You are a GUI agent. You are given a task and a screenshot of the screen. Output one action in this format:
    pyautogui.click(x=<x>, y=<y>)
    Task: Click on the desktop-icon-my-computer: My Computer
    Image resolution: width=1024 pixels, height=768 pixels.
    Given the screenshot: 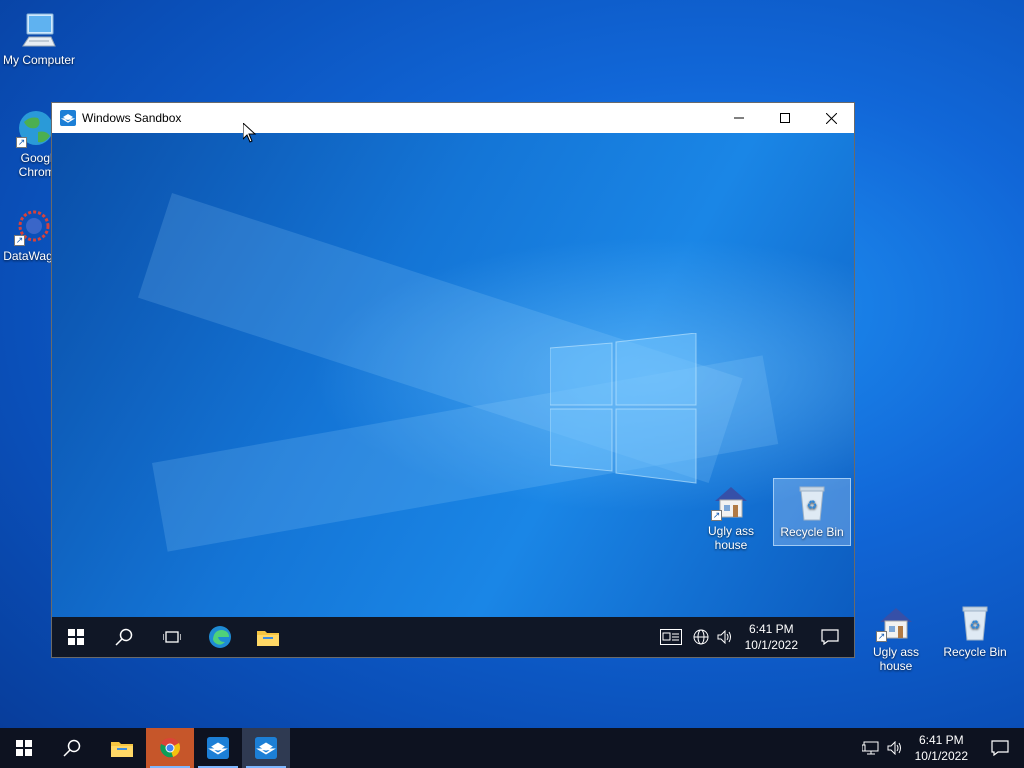 What is the action you would take?
    pyautogui.click(x=39, y=38)
    